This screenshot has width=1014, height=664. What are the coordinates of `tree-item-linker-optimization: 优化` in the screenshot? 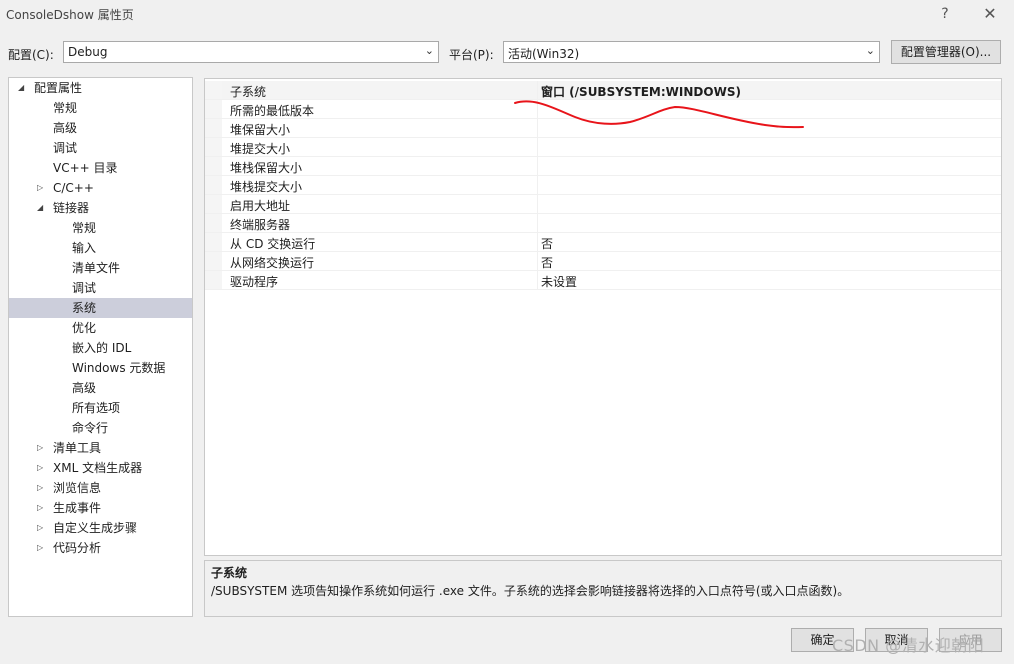 It's located at (84, 328).